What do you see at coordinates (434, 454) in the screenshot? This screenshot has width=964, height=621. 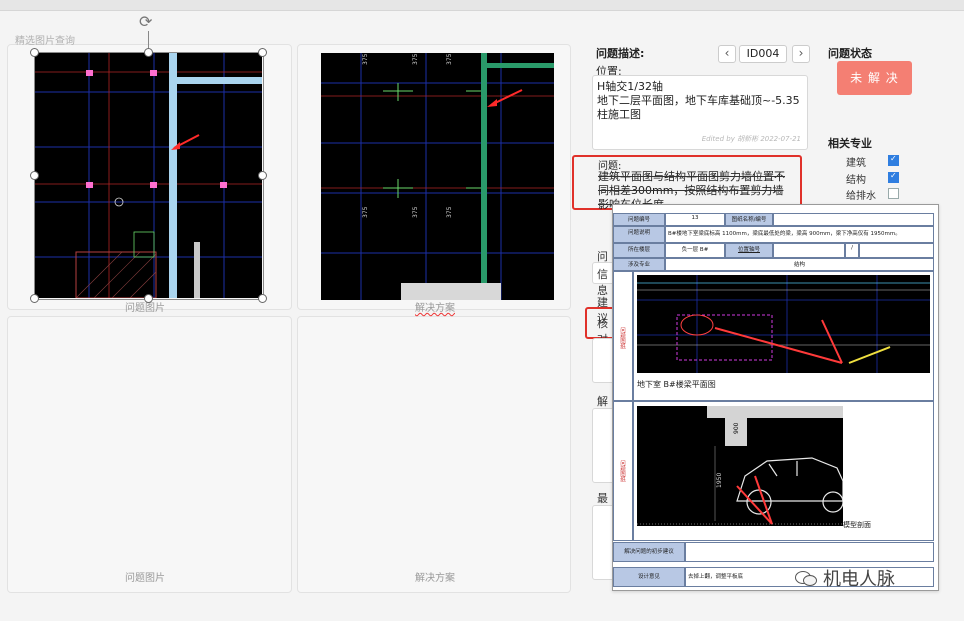 I see `solution-image-panel-lower` at bounding box center [434, 454].